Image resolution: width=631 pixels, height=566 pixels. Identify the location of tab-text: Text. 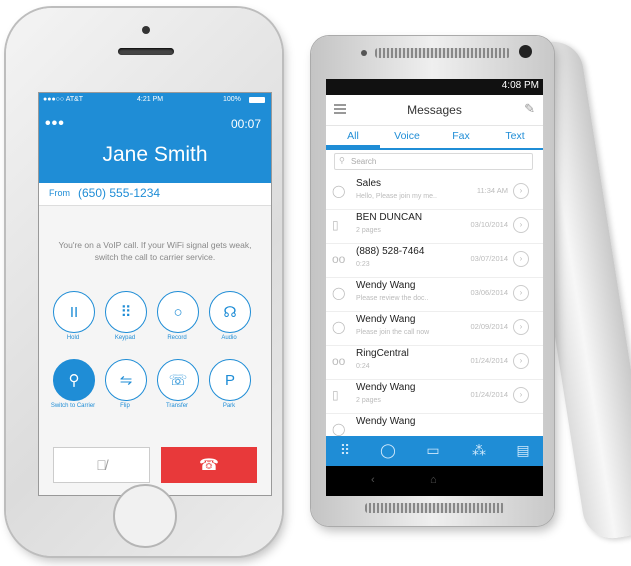
(515, 136).